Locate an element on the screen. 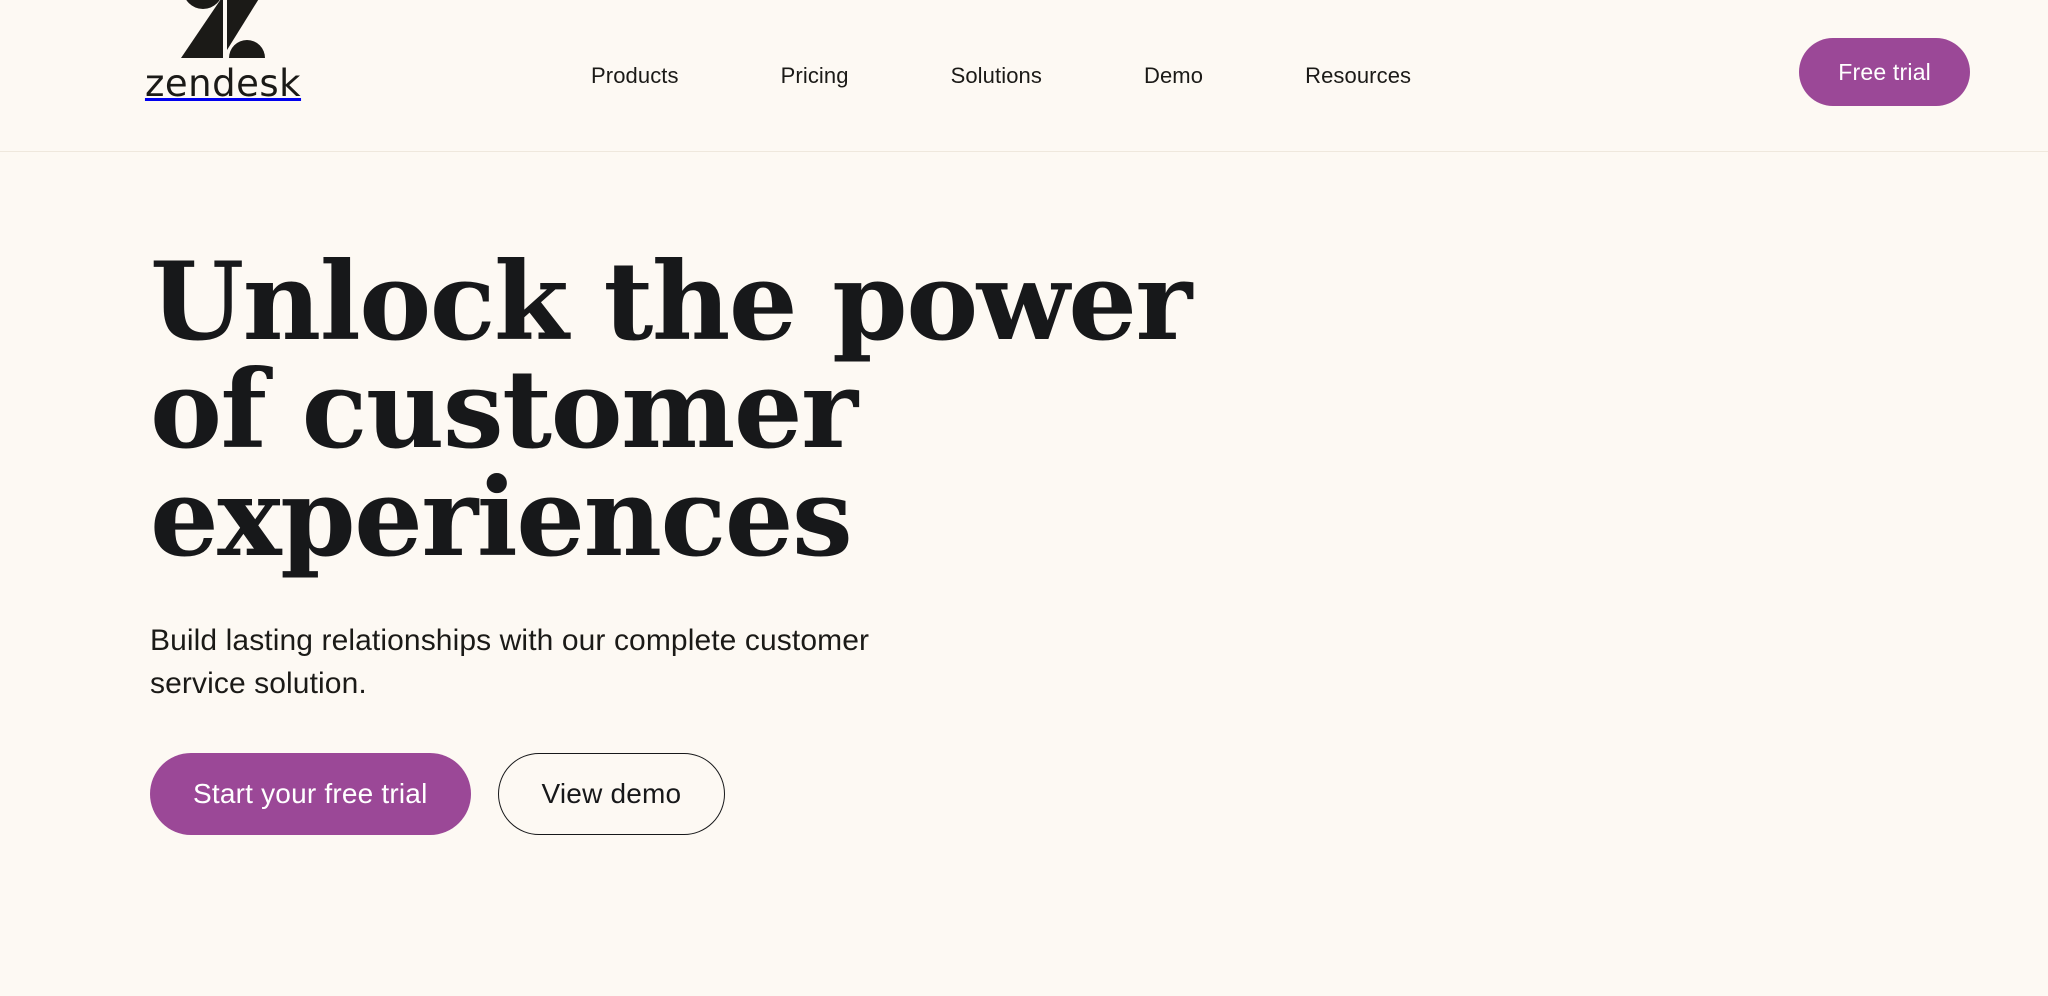 Image resolution: width=2048 pixels, height=996 pixels. headline-line-3: experiences is located at coordinates (501, 518).